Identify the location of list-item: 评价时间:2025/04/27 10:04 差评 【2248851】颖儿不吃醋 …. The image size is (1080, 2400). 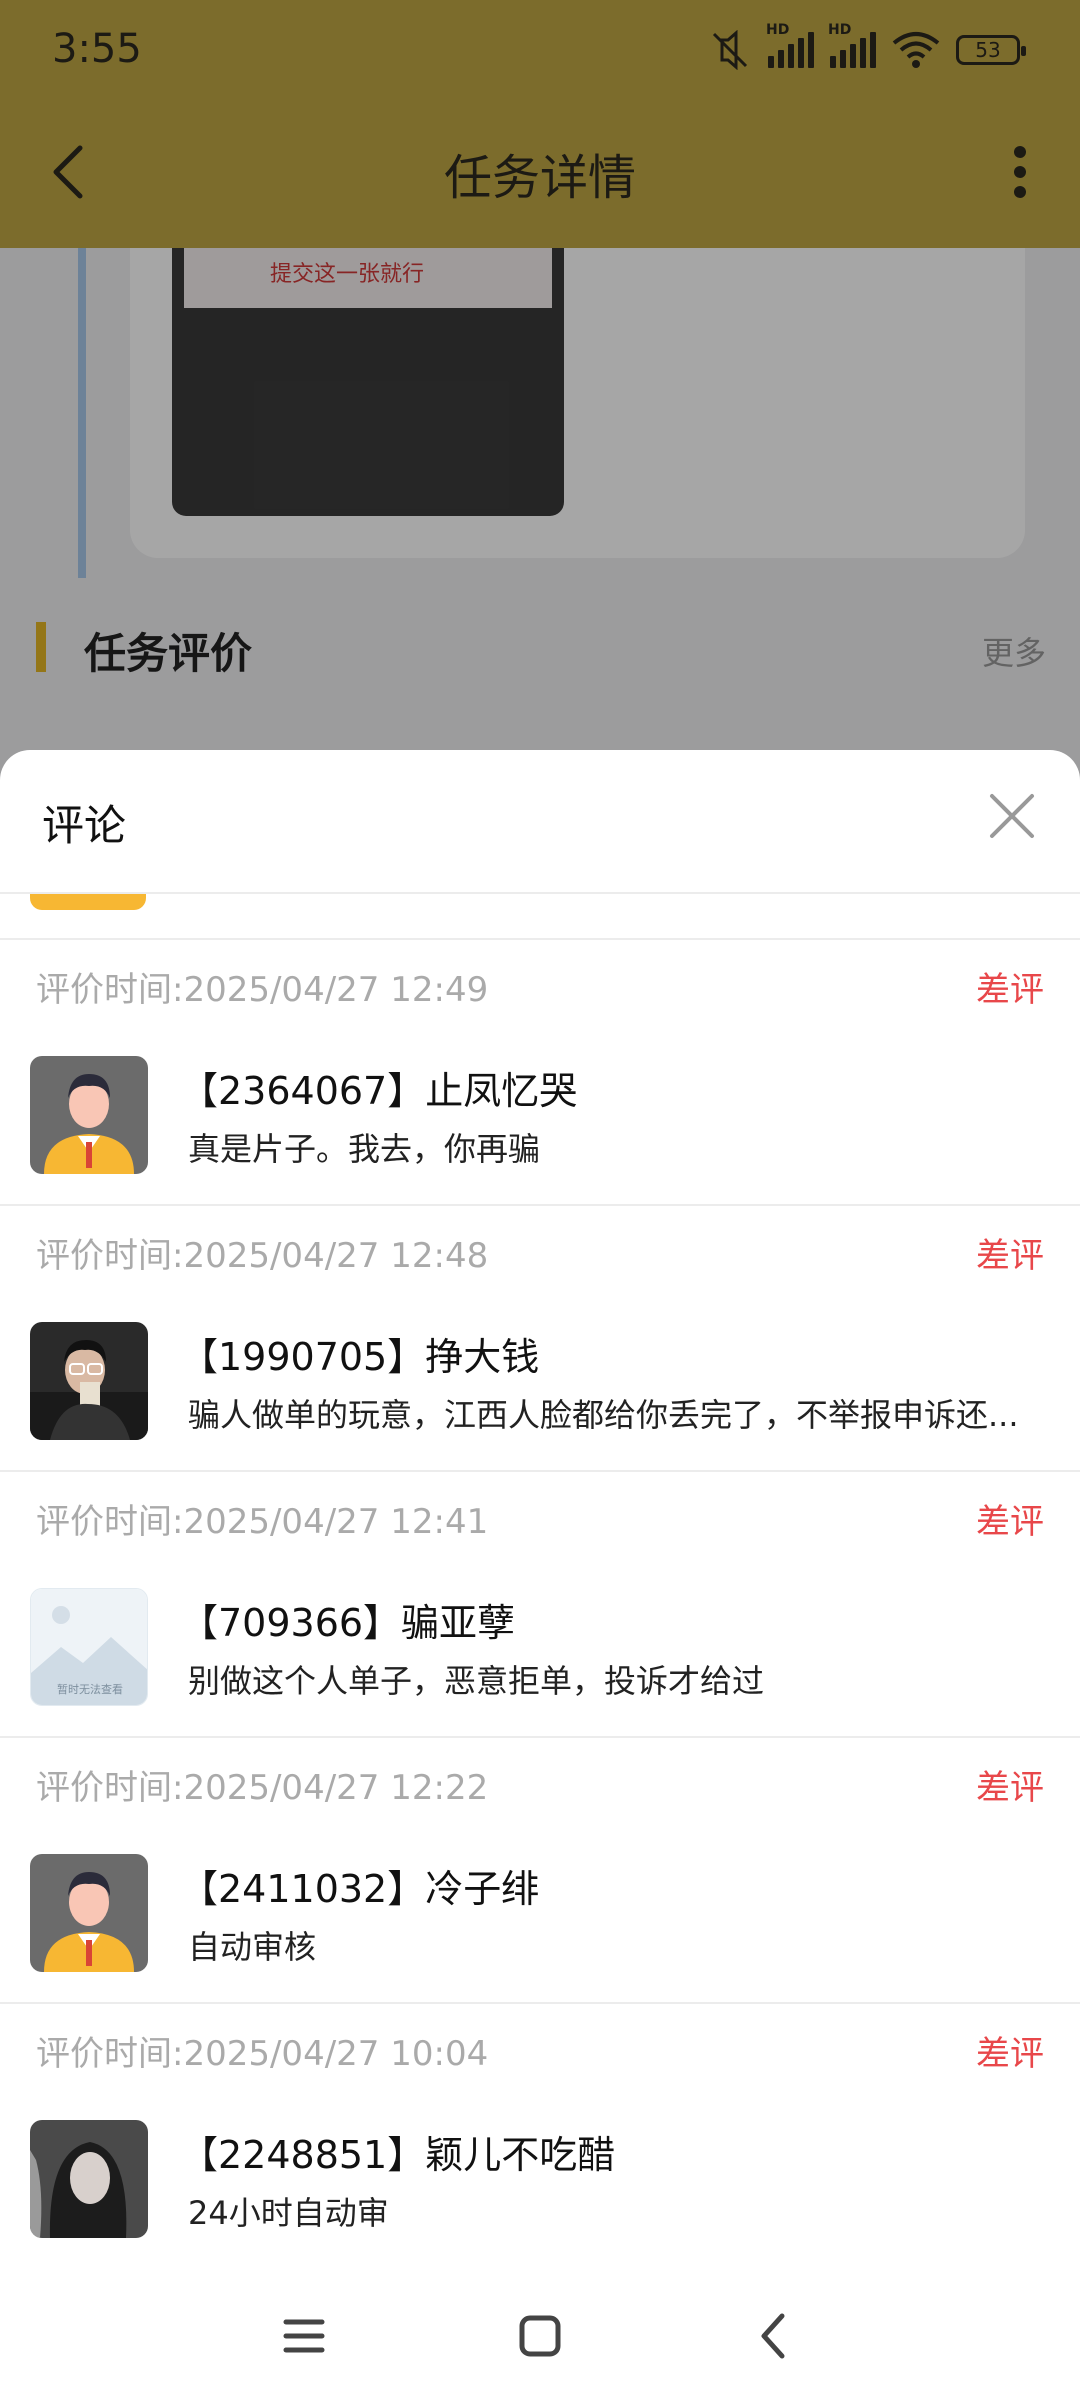
(540, 2137).